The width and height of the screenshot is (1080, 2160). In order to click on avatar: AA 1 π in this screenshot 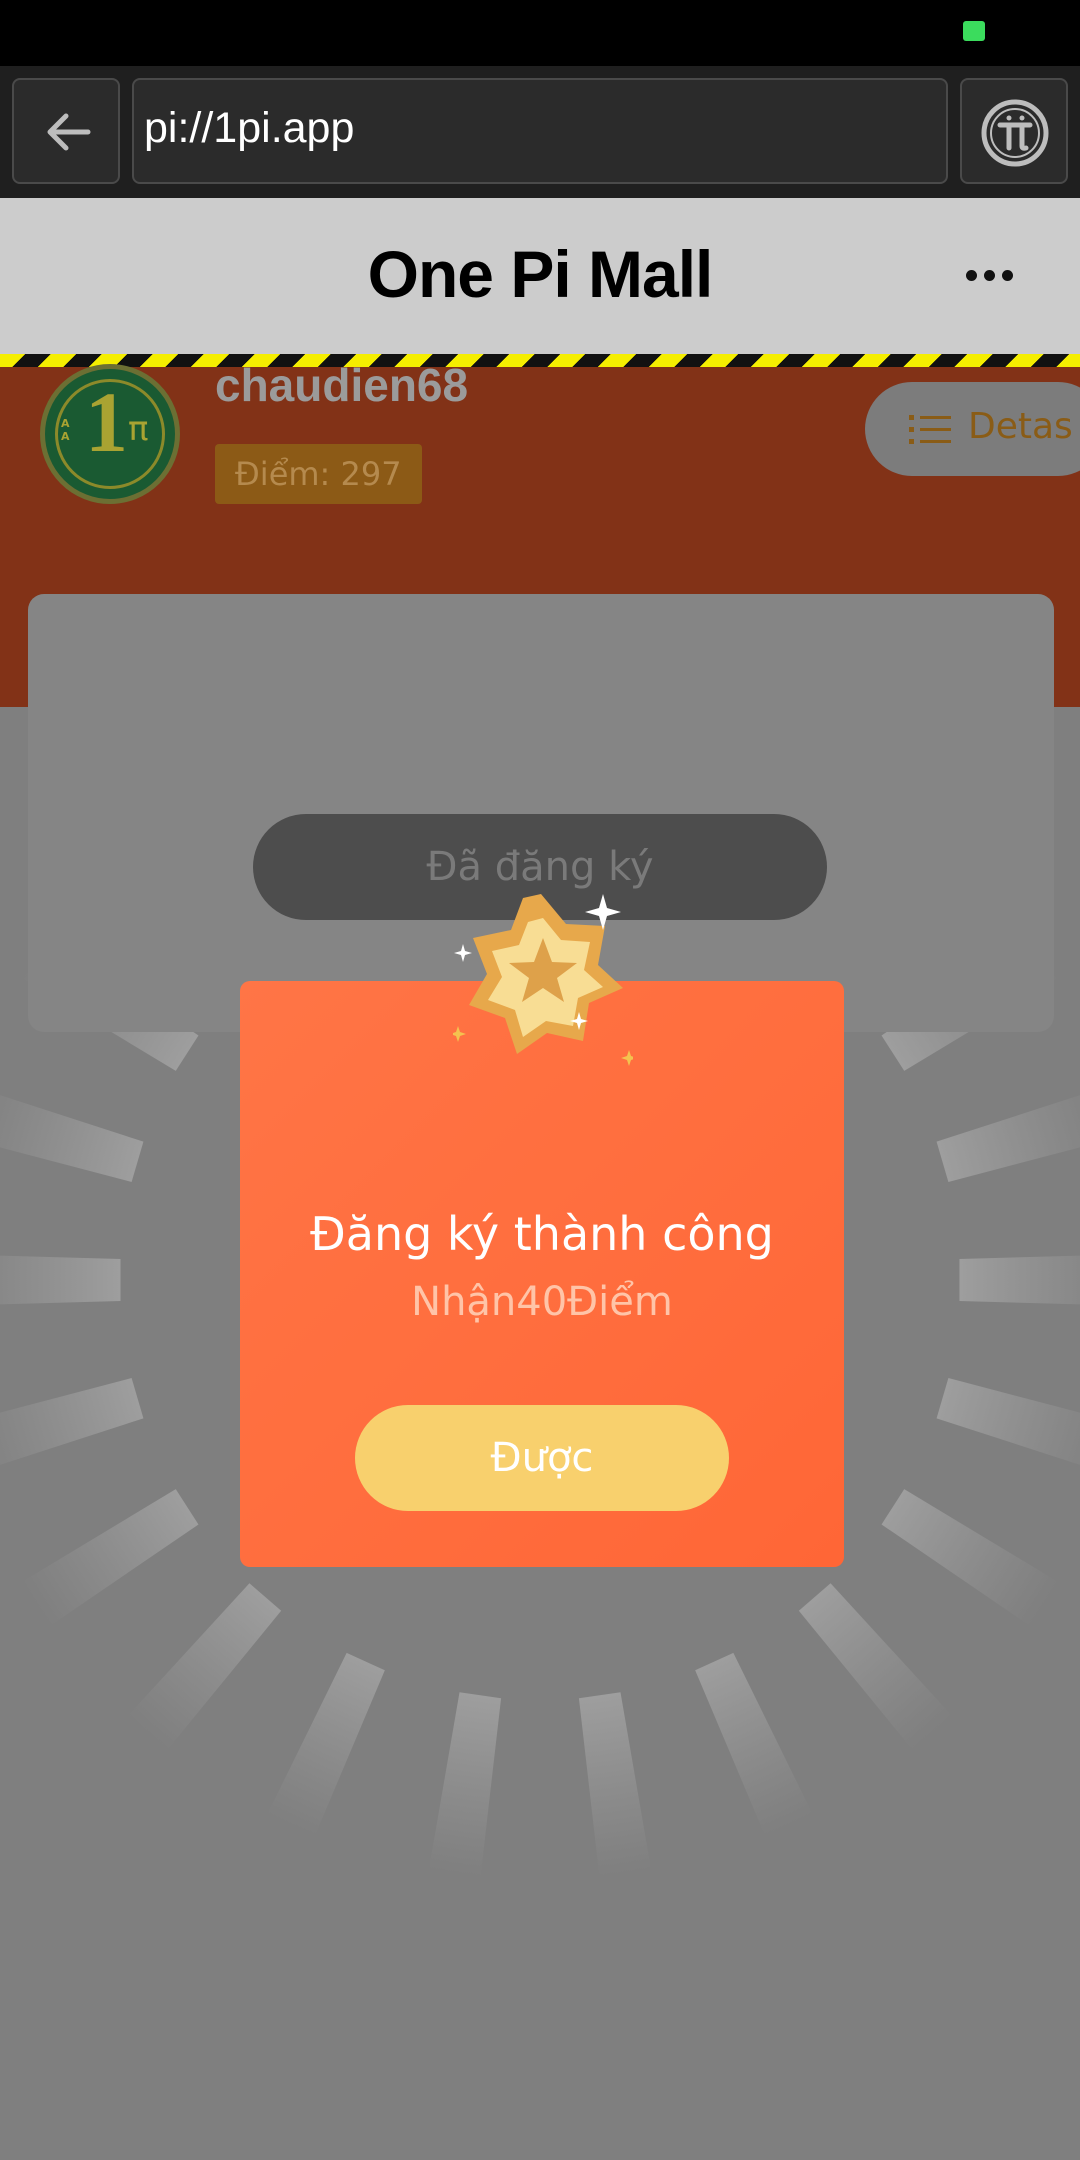, I will do `click(110, 434)`.